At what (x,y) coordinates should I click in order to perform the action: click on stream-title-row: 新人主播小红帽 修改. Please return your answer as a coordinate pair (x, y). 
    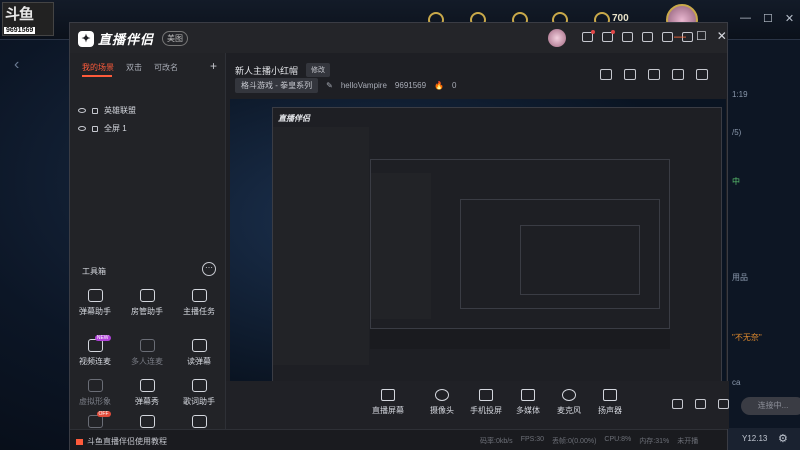
    Looking at the image, I should click on (283, 70).